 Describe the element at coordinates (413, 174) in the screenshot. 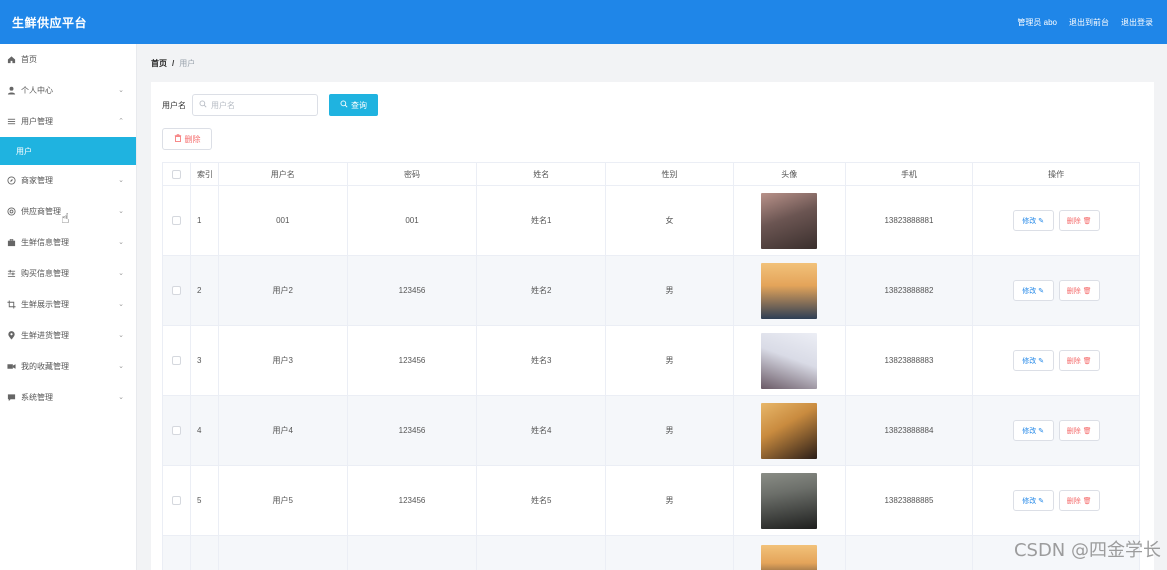

I see `header-password: 密码` at that location.